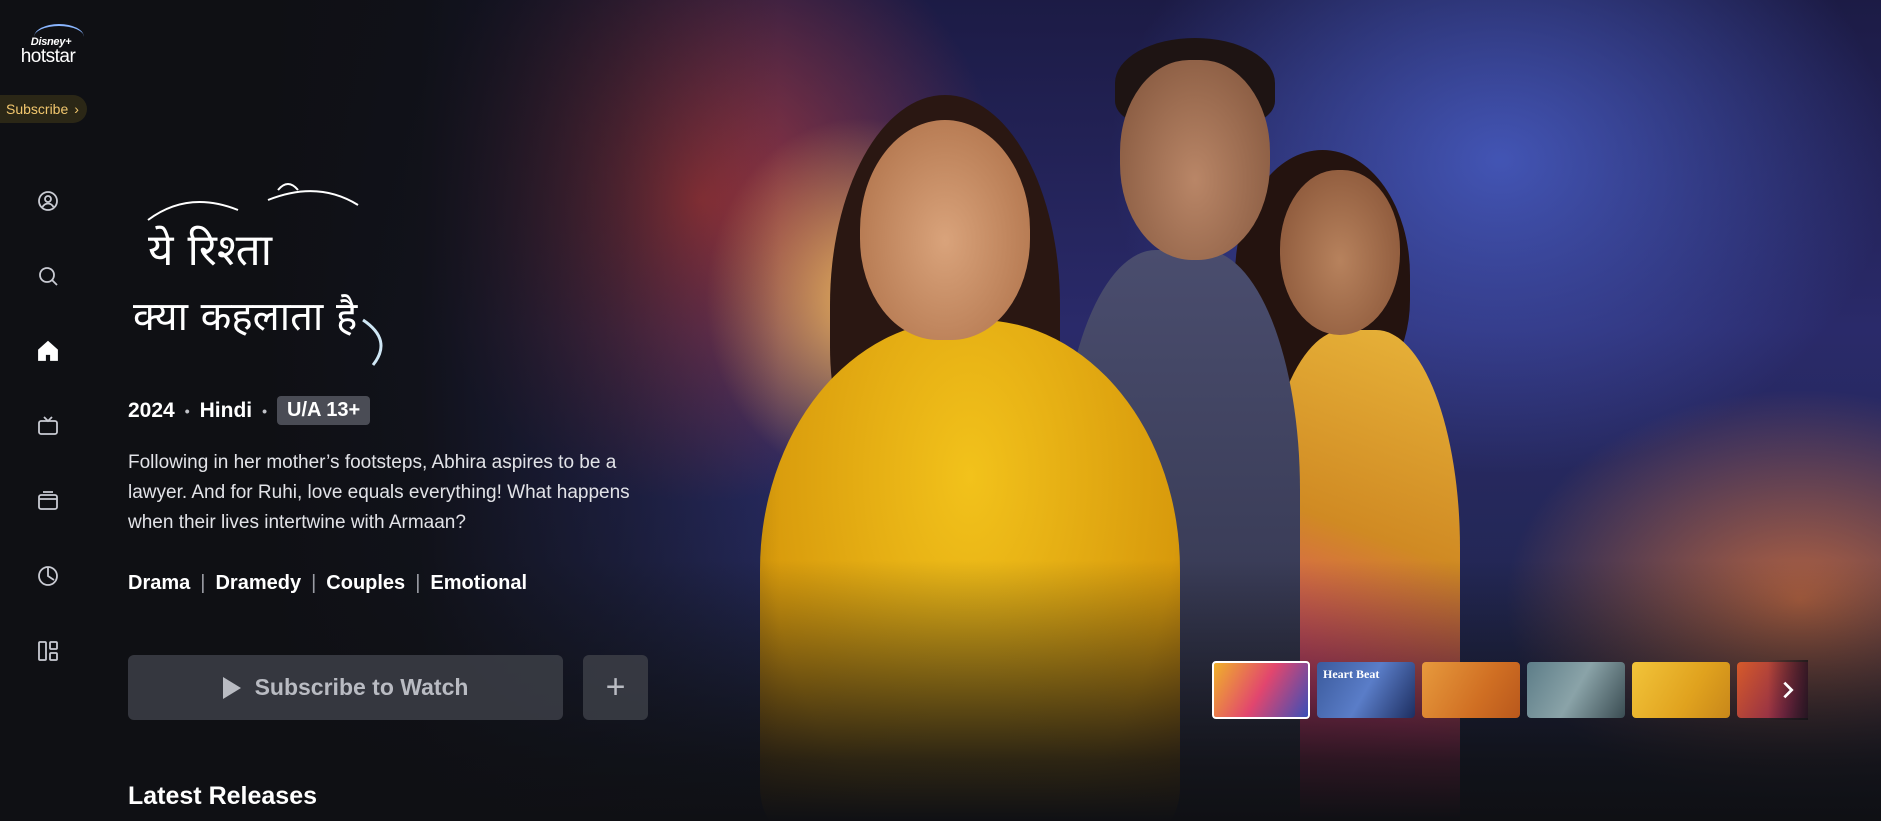  I want to click on sidebar-item-movies, so click(48, 501).